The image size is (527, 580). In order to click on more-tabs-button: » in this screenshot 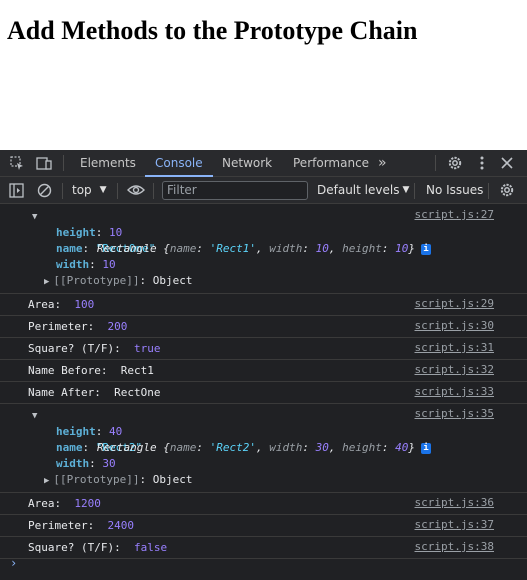, I will do `click(382, 163)`.